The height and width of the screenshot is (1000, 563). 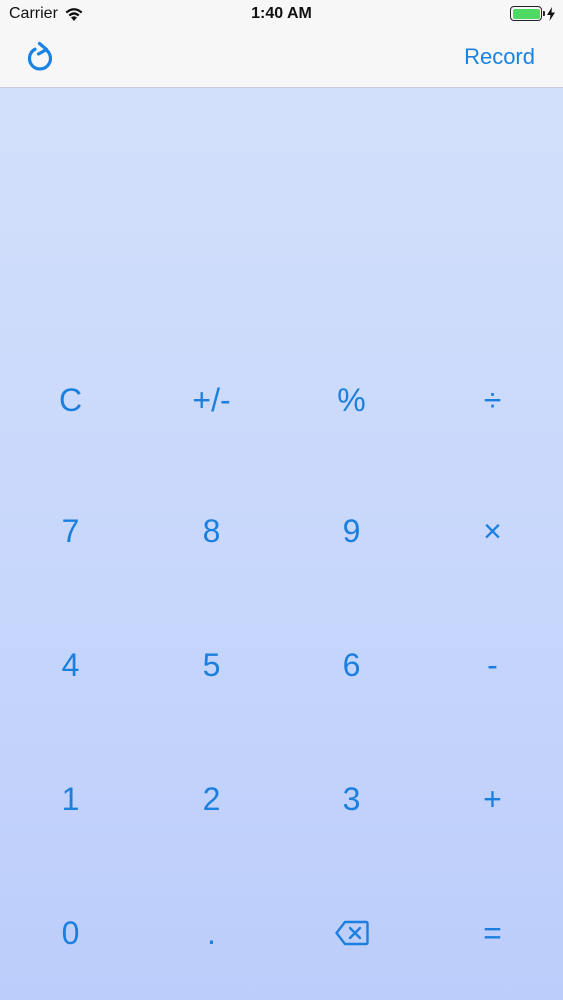 What do you see at coordinates (551, 13) in the screenshot?
I see `charging-bolt-icon` at bounding box center [551, 13].